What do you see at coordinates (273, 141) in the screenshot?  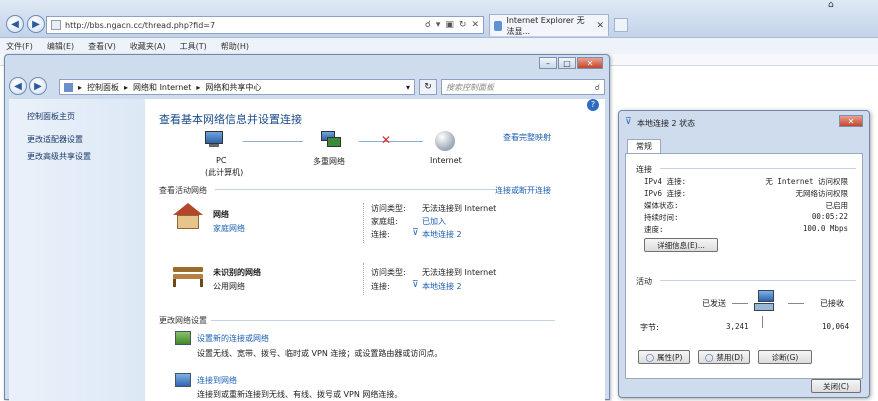 I see `map-link` at bounding box center [273, 141].